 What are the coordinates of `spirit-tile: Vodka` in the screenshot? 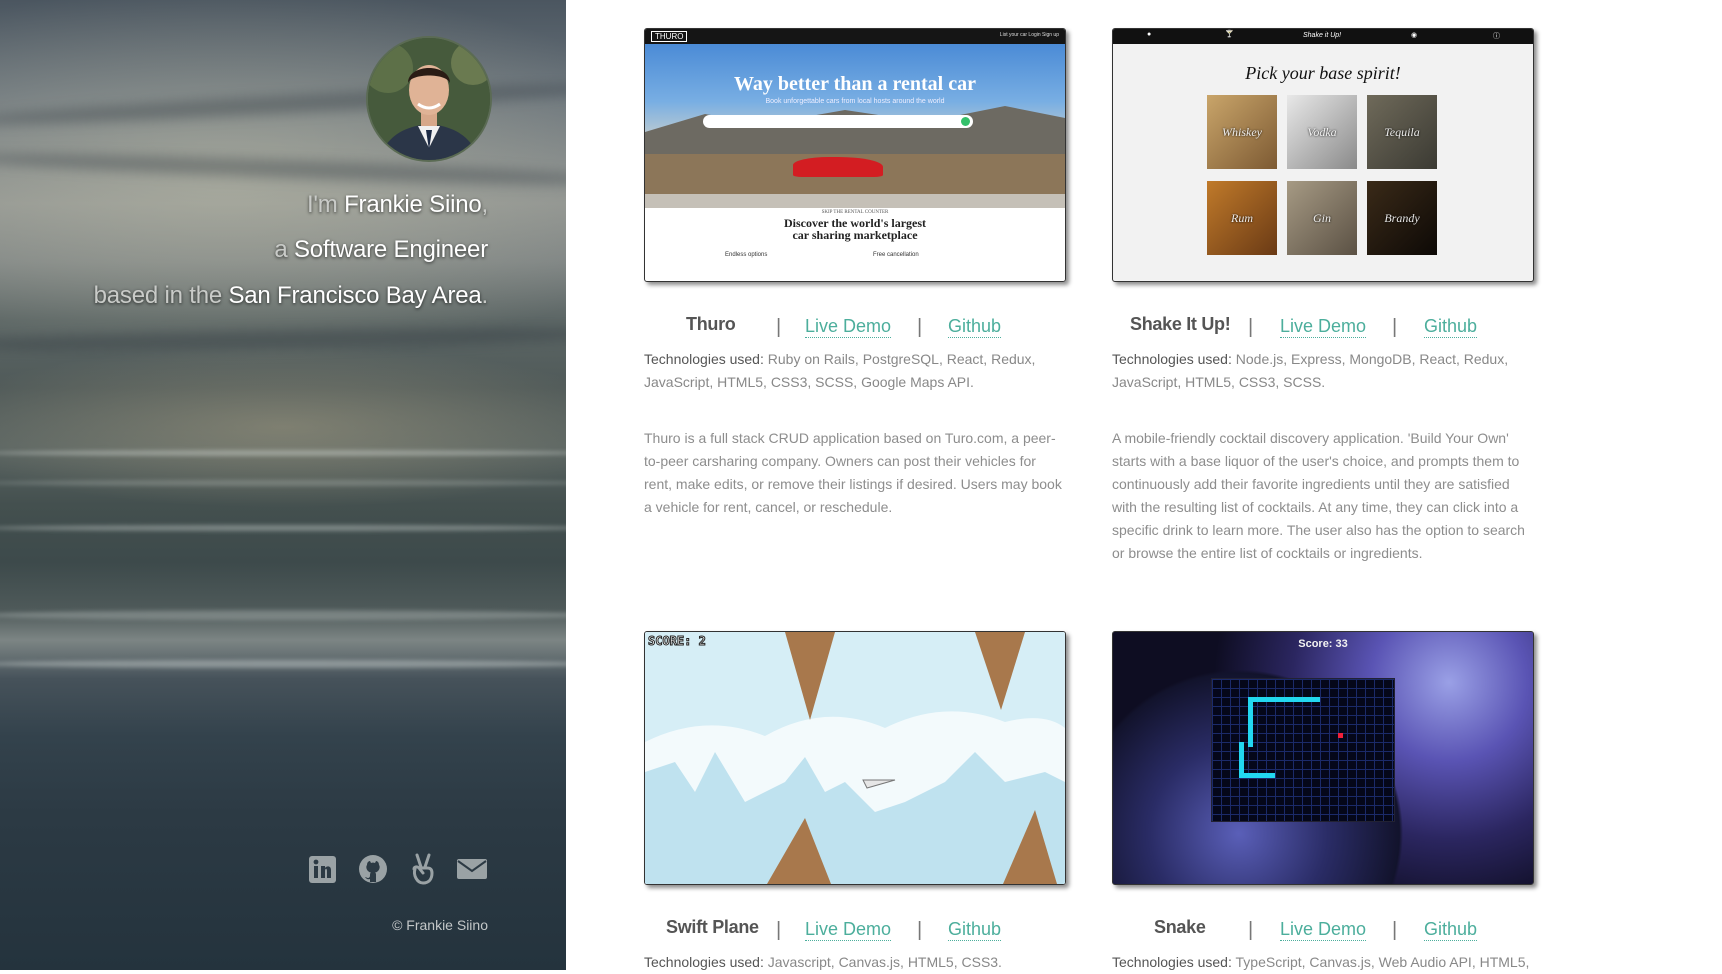 It's located at (1322, 132).